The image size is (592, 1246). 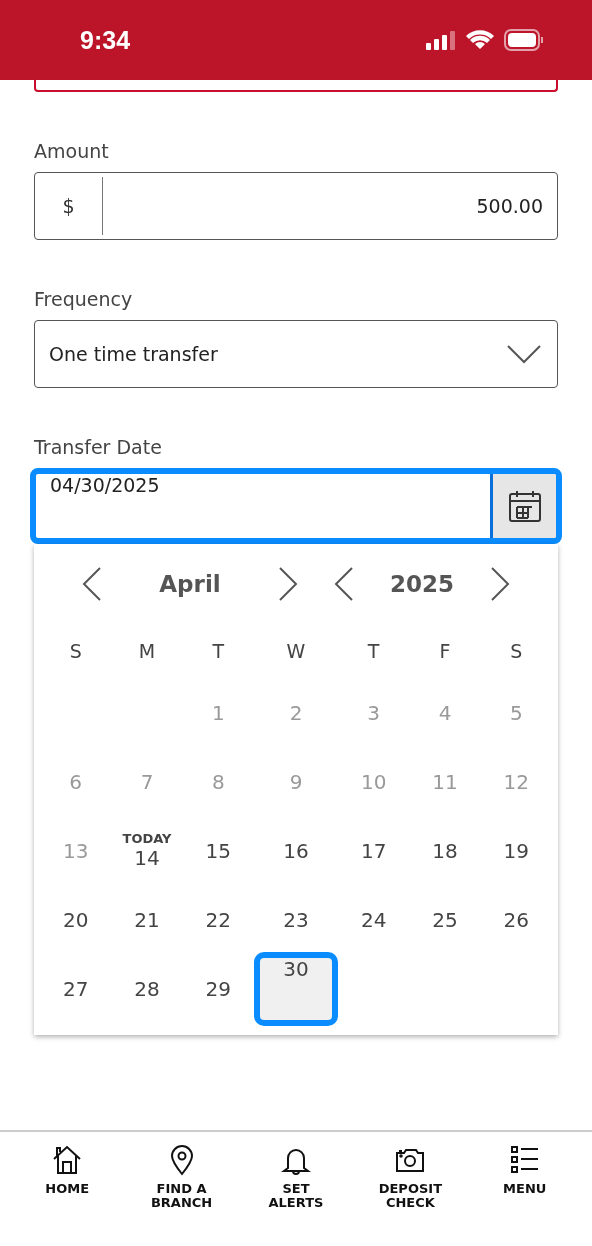 I want to click on calendar-day: 16, so click(x=296, y=850).